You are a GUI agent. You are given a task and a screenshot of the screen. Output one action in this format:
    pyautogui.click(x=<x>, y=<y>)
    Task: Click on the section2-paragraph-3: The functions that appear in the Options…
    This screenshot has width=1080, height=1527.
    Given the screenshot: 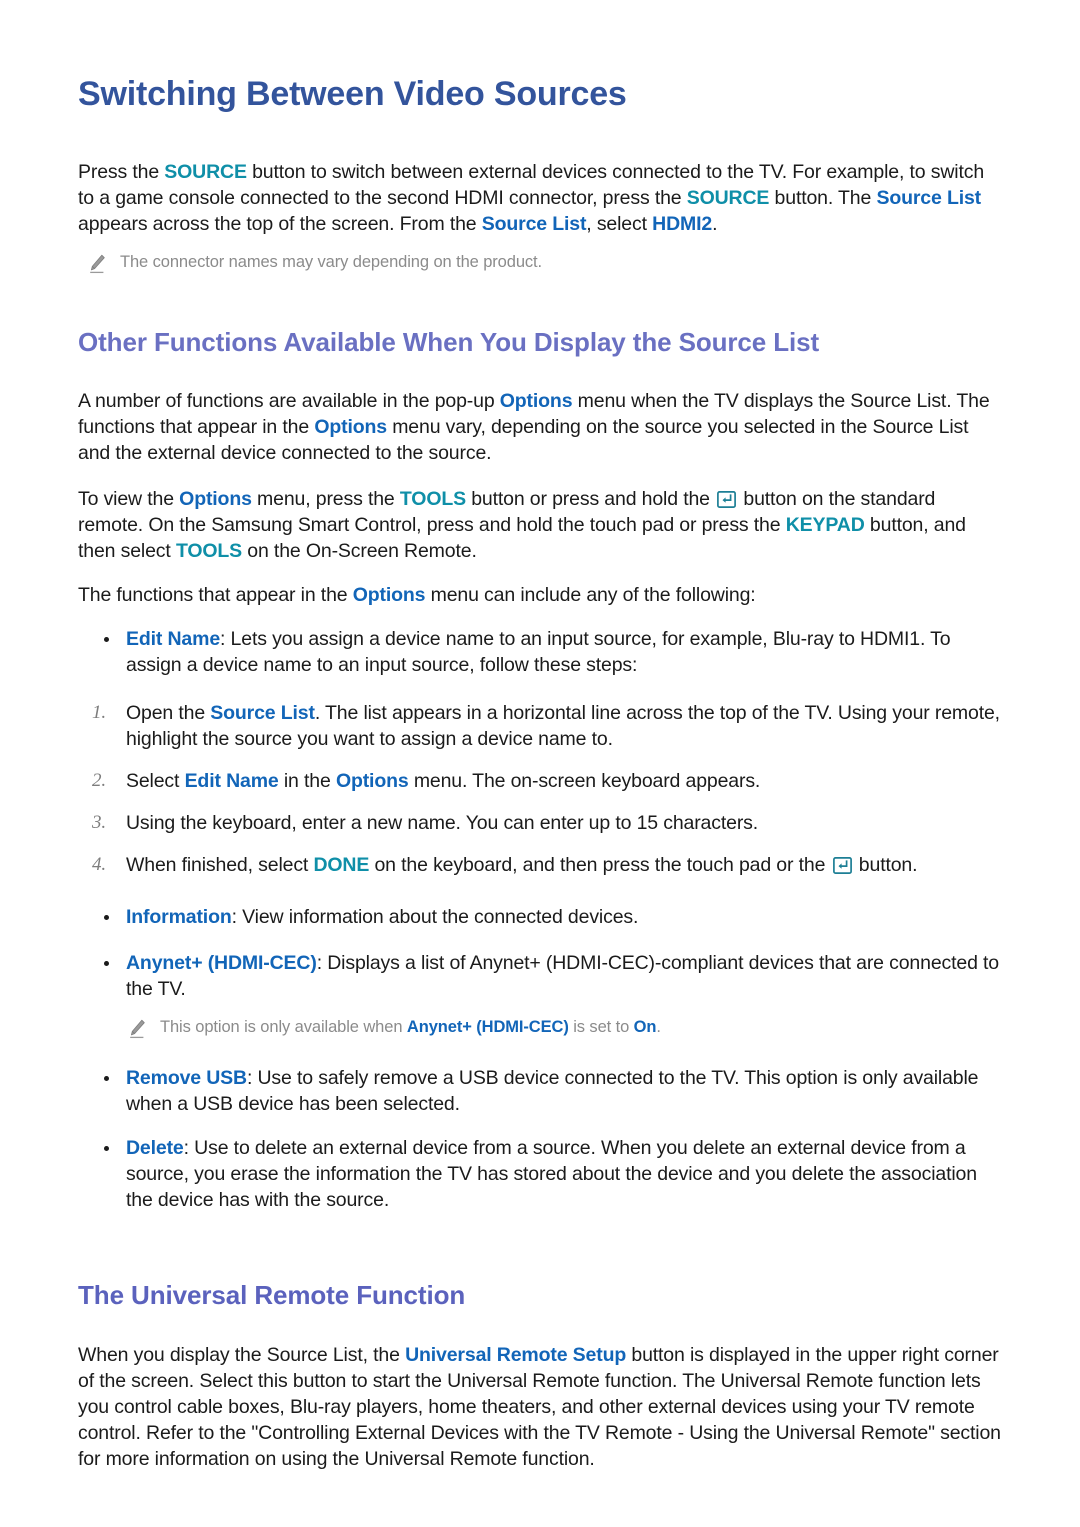 What is the action you would take?
    pyautogui.click(x=540, y=595)
    